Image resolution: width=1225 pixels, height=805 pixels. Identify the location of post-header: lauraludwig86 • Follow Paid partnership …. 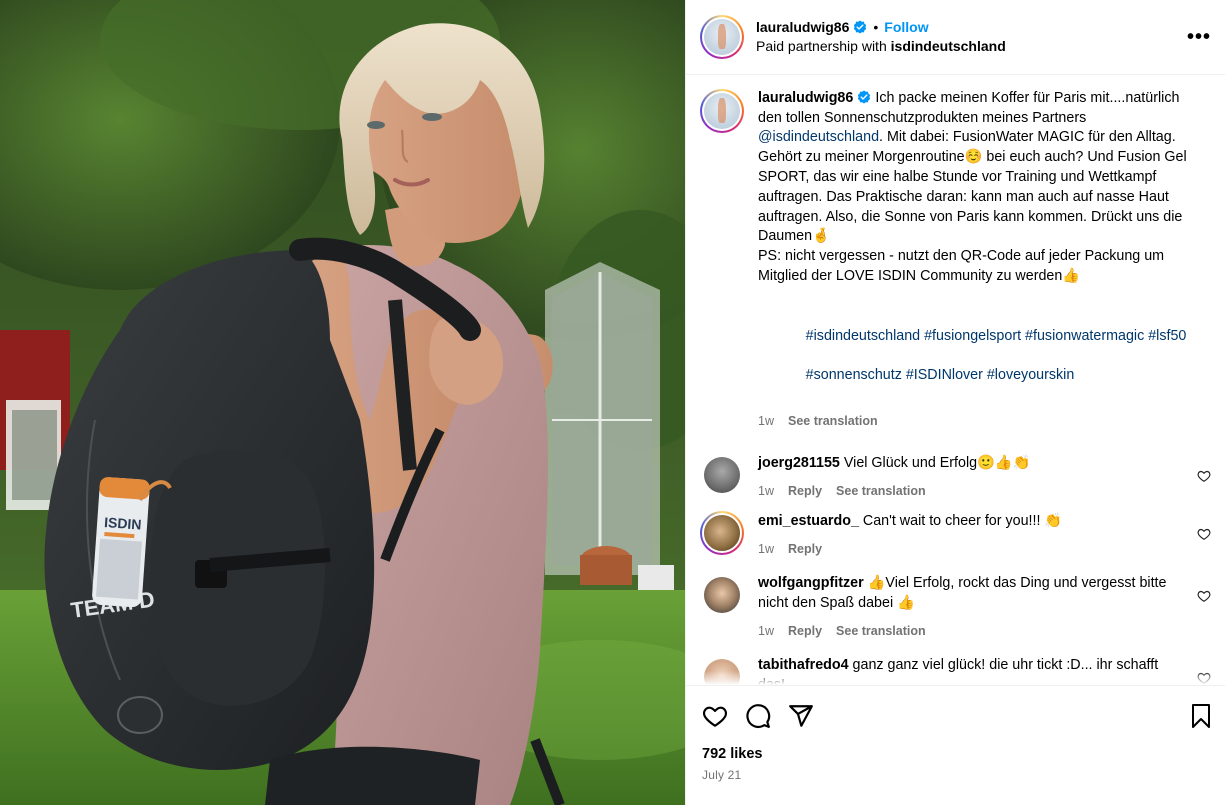
(955, 37).